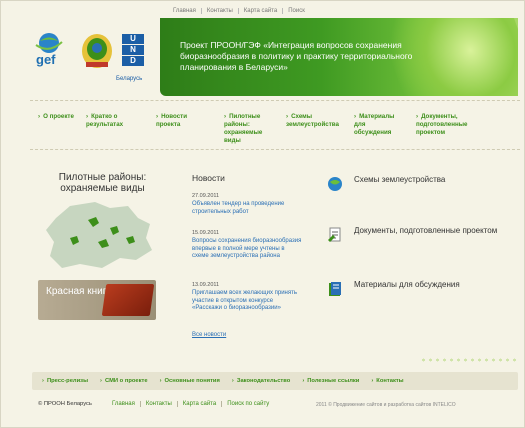  What do you see at coordinates (126, 404) in the screenshot?
I see `bottom-nav-home: Главная` at bounding box center [126, 404].